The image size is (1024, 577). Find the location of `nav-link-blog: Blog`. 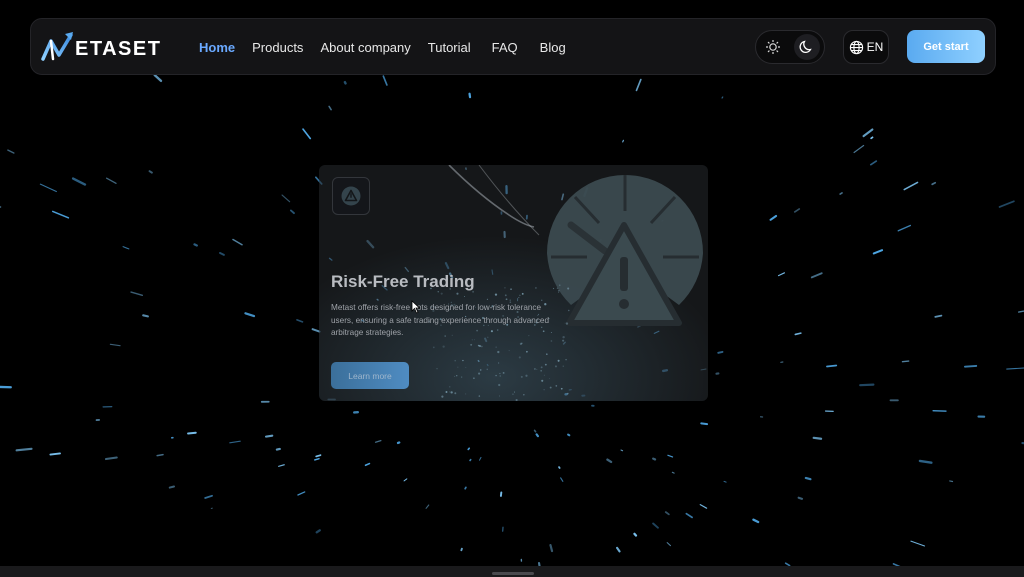

nav-link-blog: Blog is located at coordinates (553, 47).